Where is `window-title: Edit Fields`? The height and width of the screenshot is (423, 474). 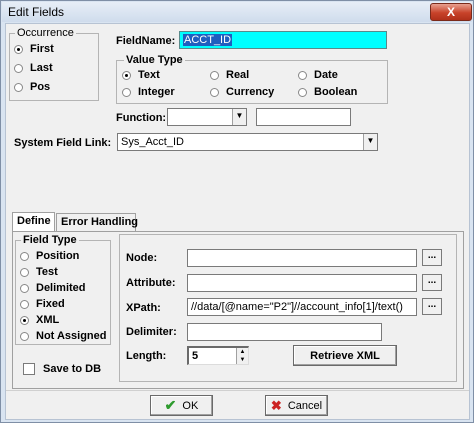
window-title: Edit Fields is located at coordinates (36, 12).